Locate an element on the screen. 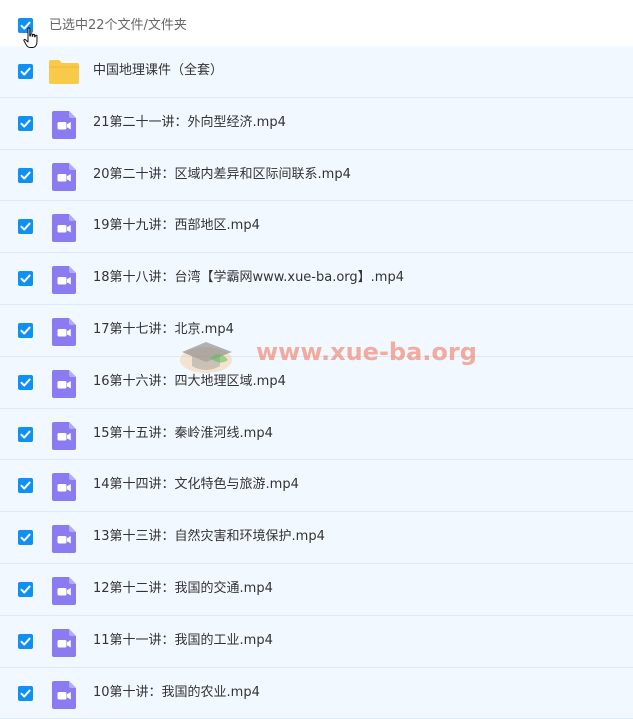  folder-name: 中国地理课件（全套） is located at coordinates (158, 71).